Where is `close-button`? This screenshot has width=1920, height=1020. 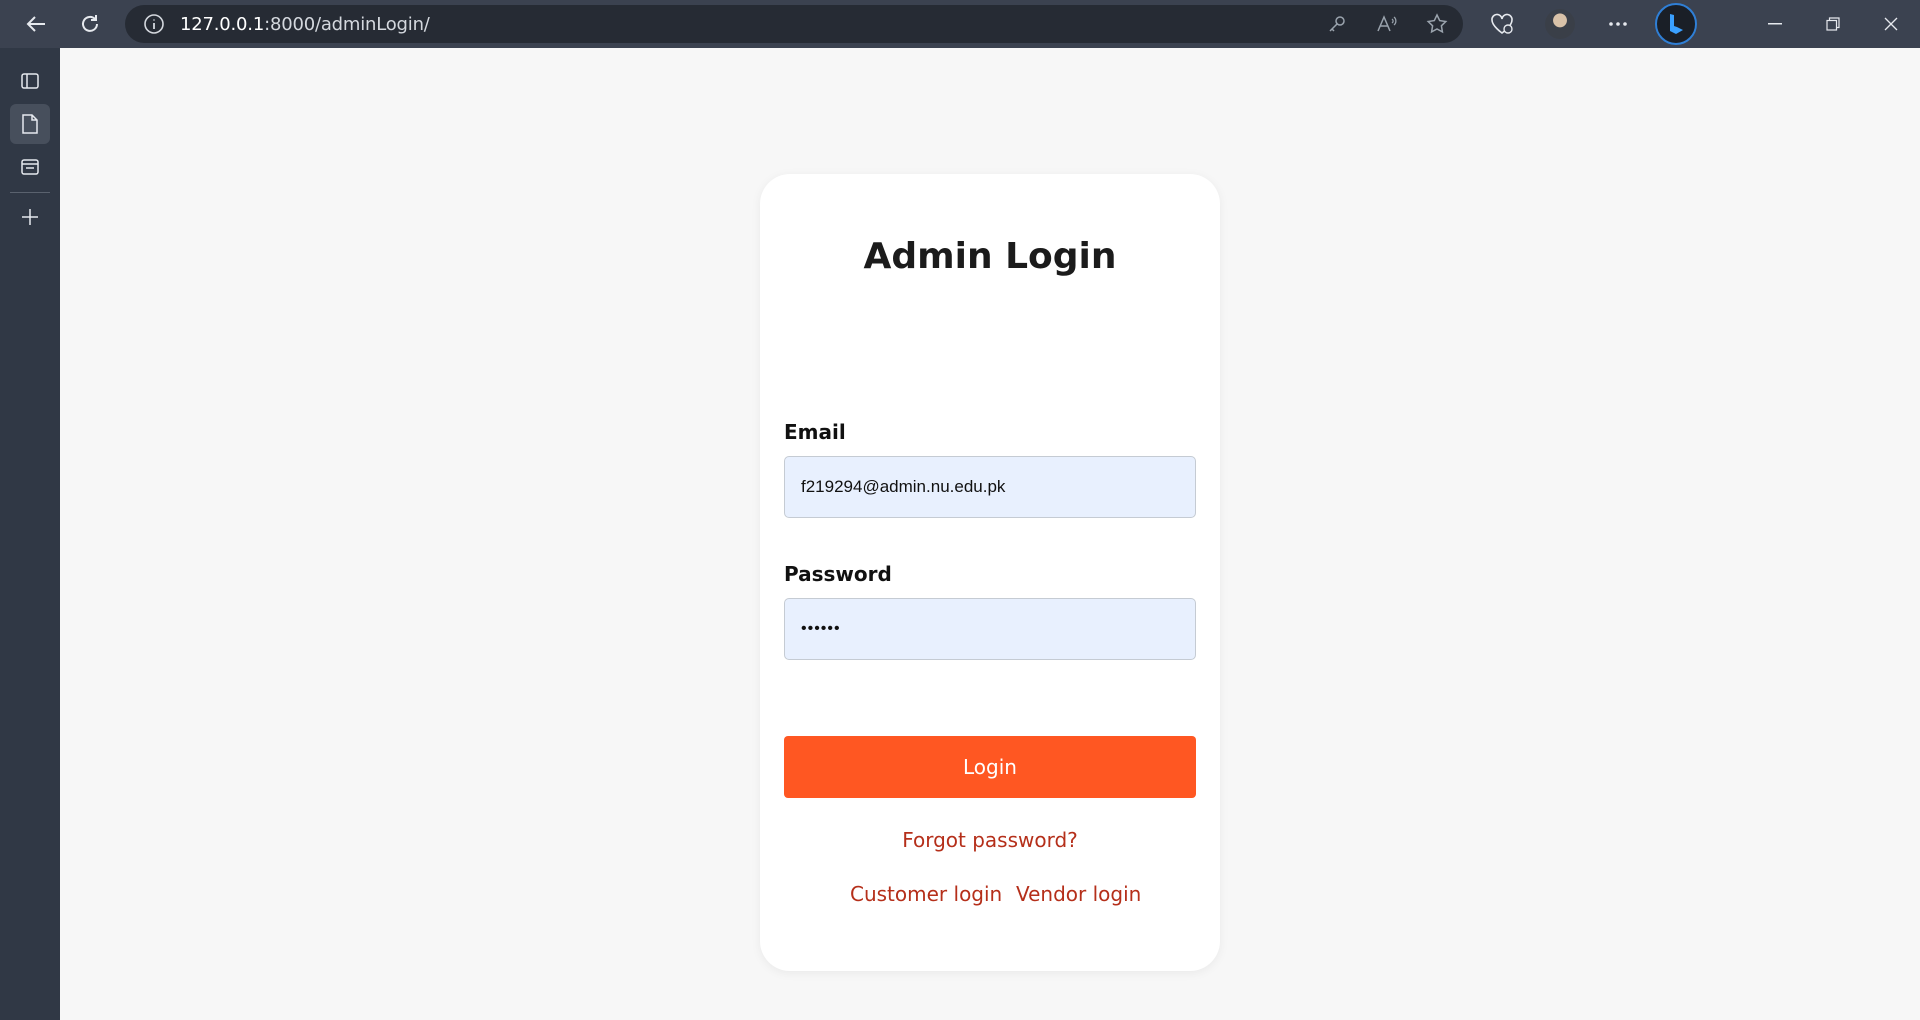
close-button is located at coordinates (1891, 24).